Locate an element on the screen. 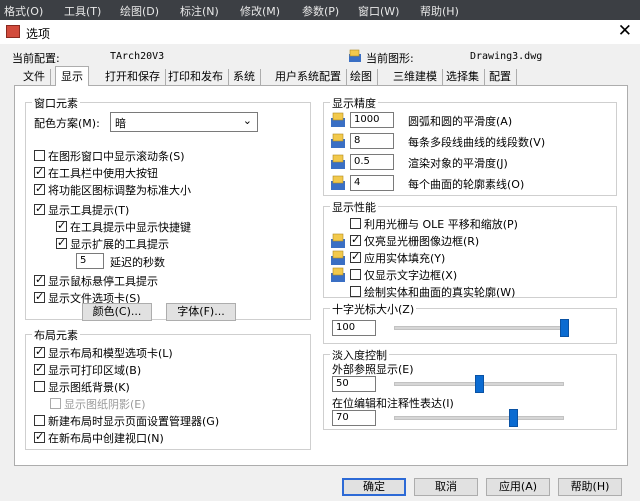  paper-shadow-checkbox is located at coordinates (55, 403).